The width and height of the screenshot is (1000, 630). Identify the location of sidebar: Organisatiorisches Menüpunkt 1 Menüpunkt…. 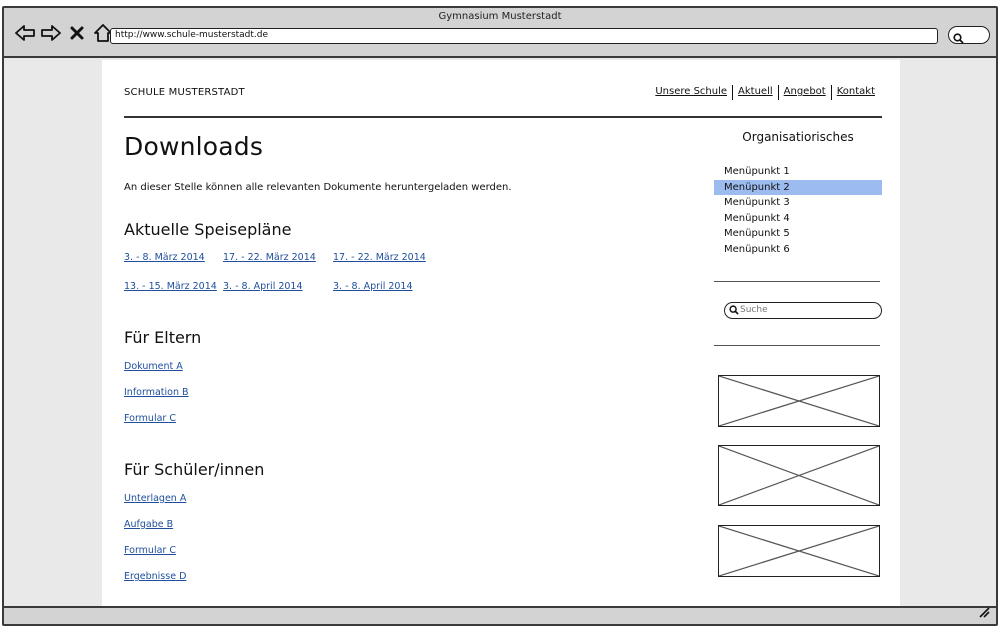
(798, 353).